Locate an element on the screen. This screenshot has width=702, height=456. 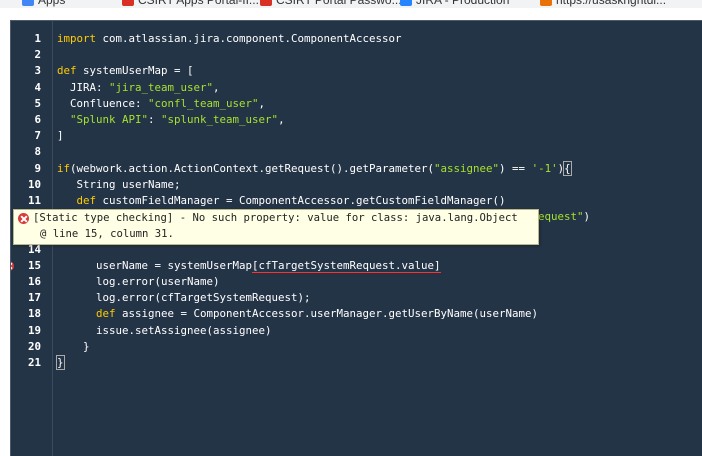
bookmark-item: JIRA - Production is located at coordinates (454, 3).